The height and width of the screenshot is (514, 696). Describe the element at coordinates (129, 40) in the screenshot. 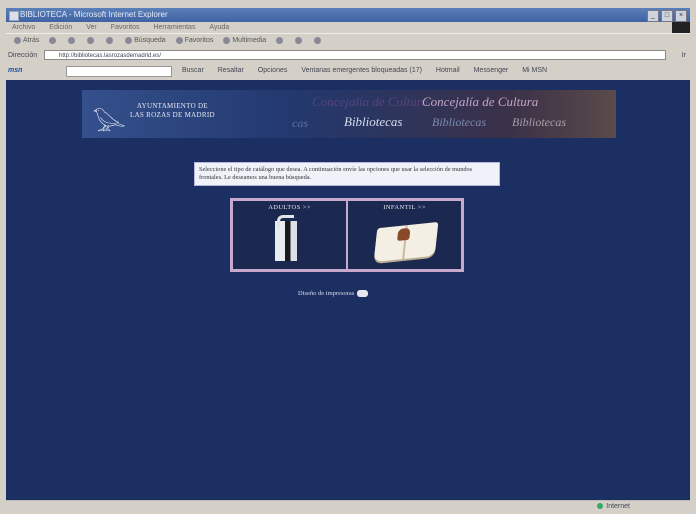

I see `search-icon` at that location.